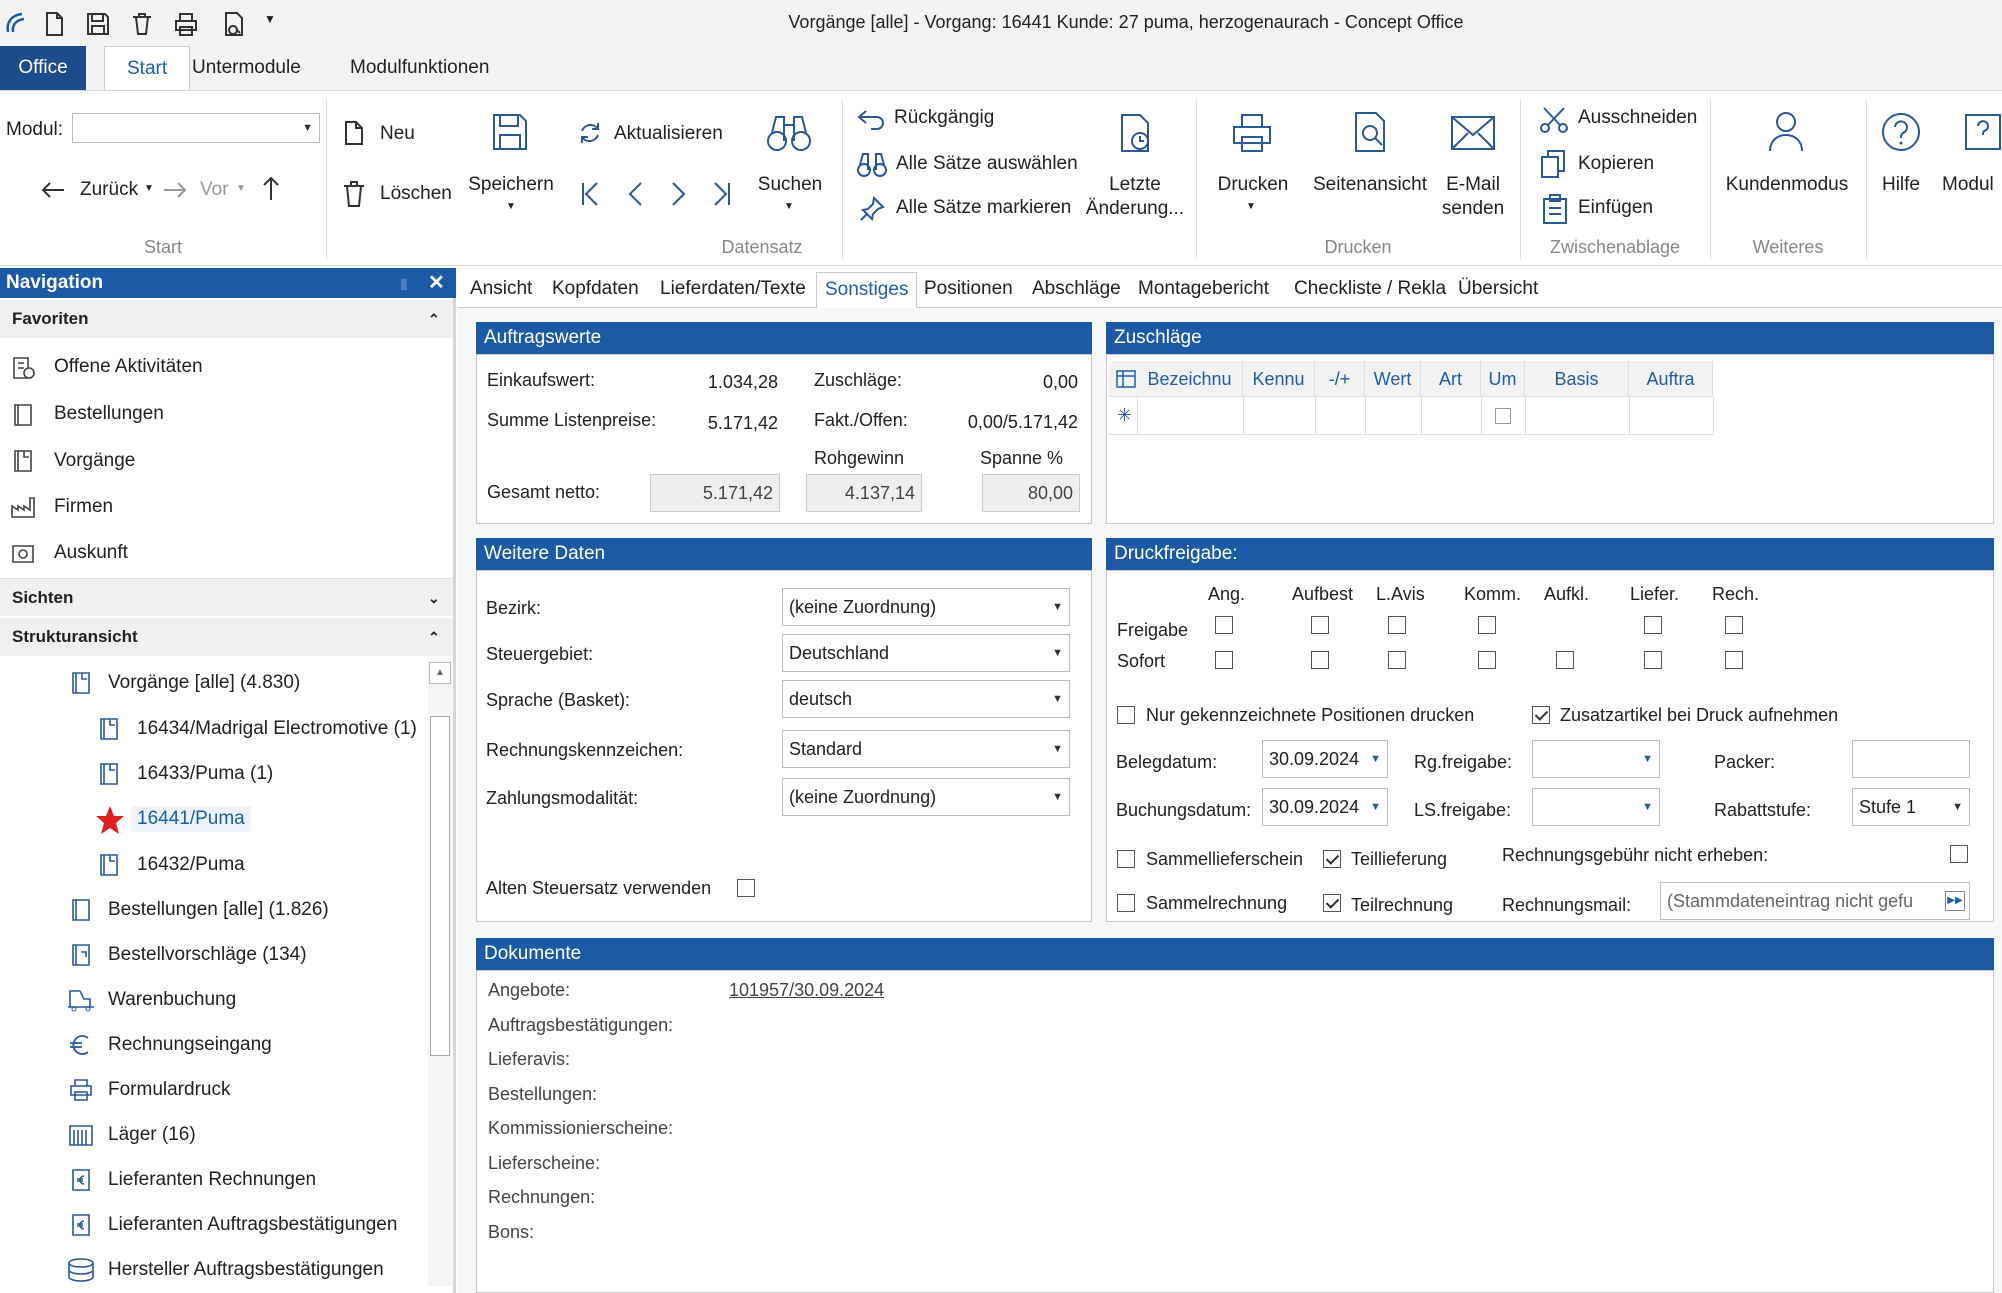  I want to click on module-button: Modul, so click(1972, 185).